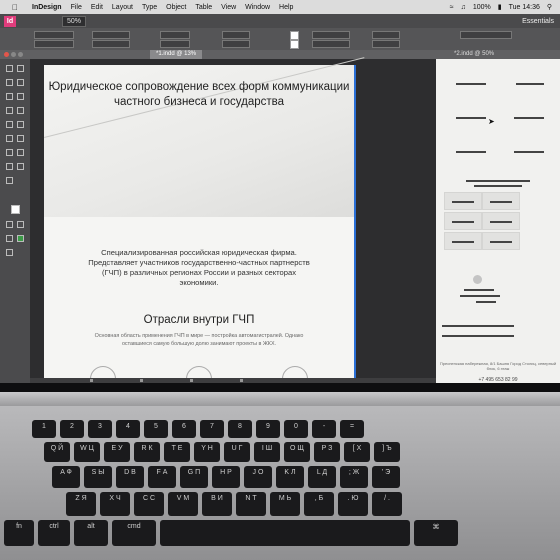 The width and height of the screenshot is (560, 560). What do you see at coordinates (203, 7) in the screenshot?
I see `menu-table: Table` at bounding box center [203, 7].